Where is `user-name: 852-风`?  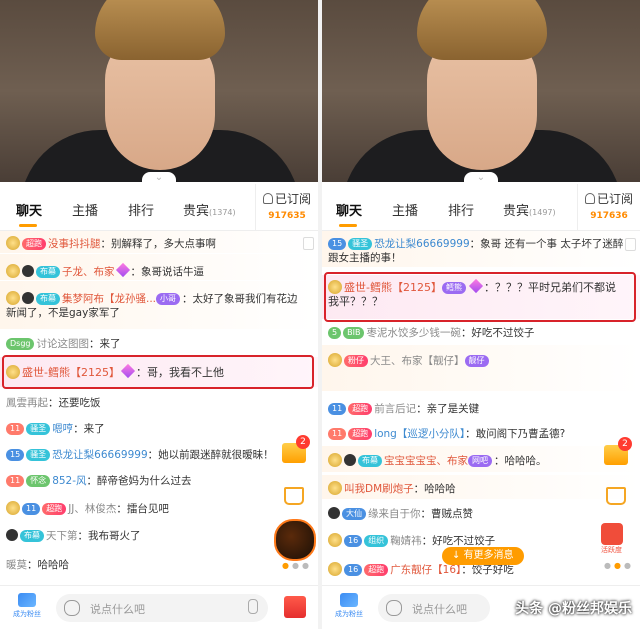
user-name: 852-风 is located at coordinates (69, 481).